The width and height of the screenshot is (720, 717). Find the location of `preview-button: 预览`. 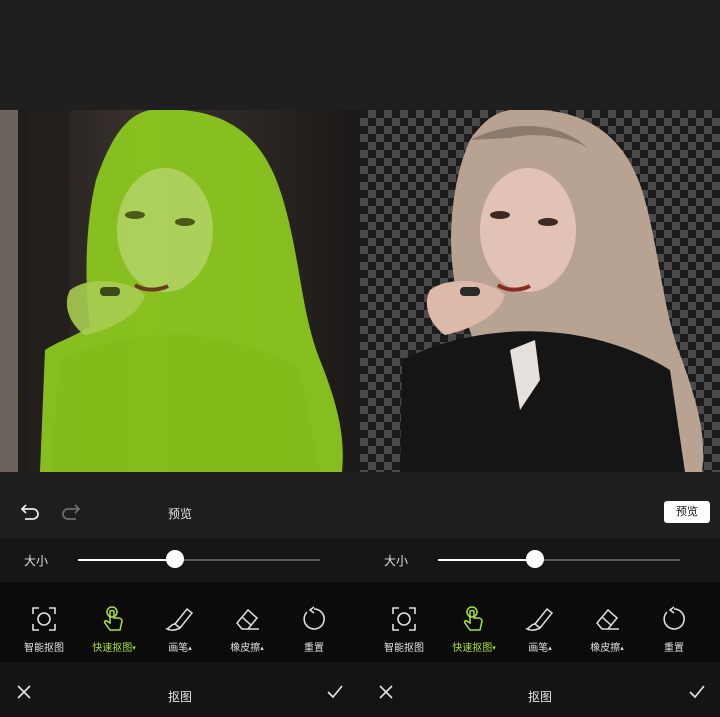

preview-button: 预览 is located at coordinates (687, 512).